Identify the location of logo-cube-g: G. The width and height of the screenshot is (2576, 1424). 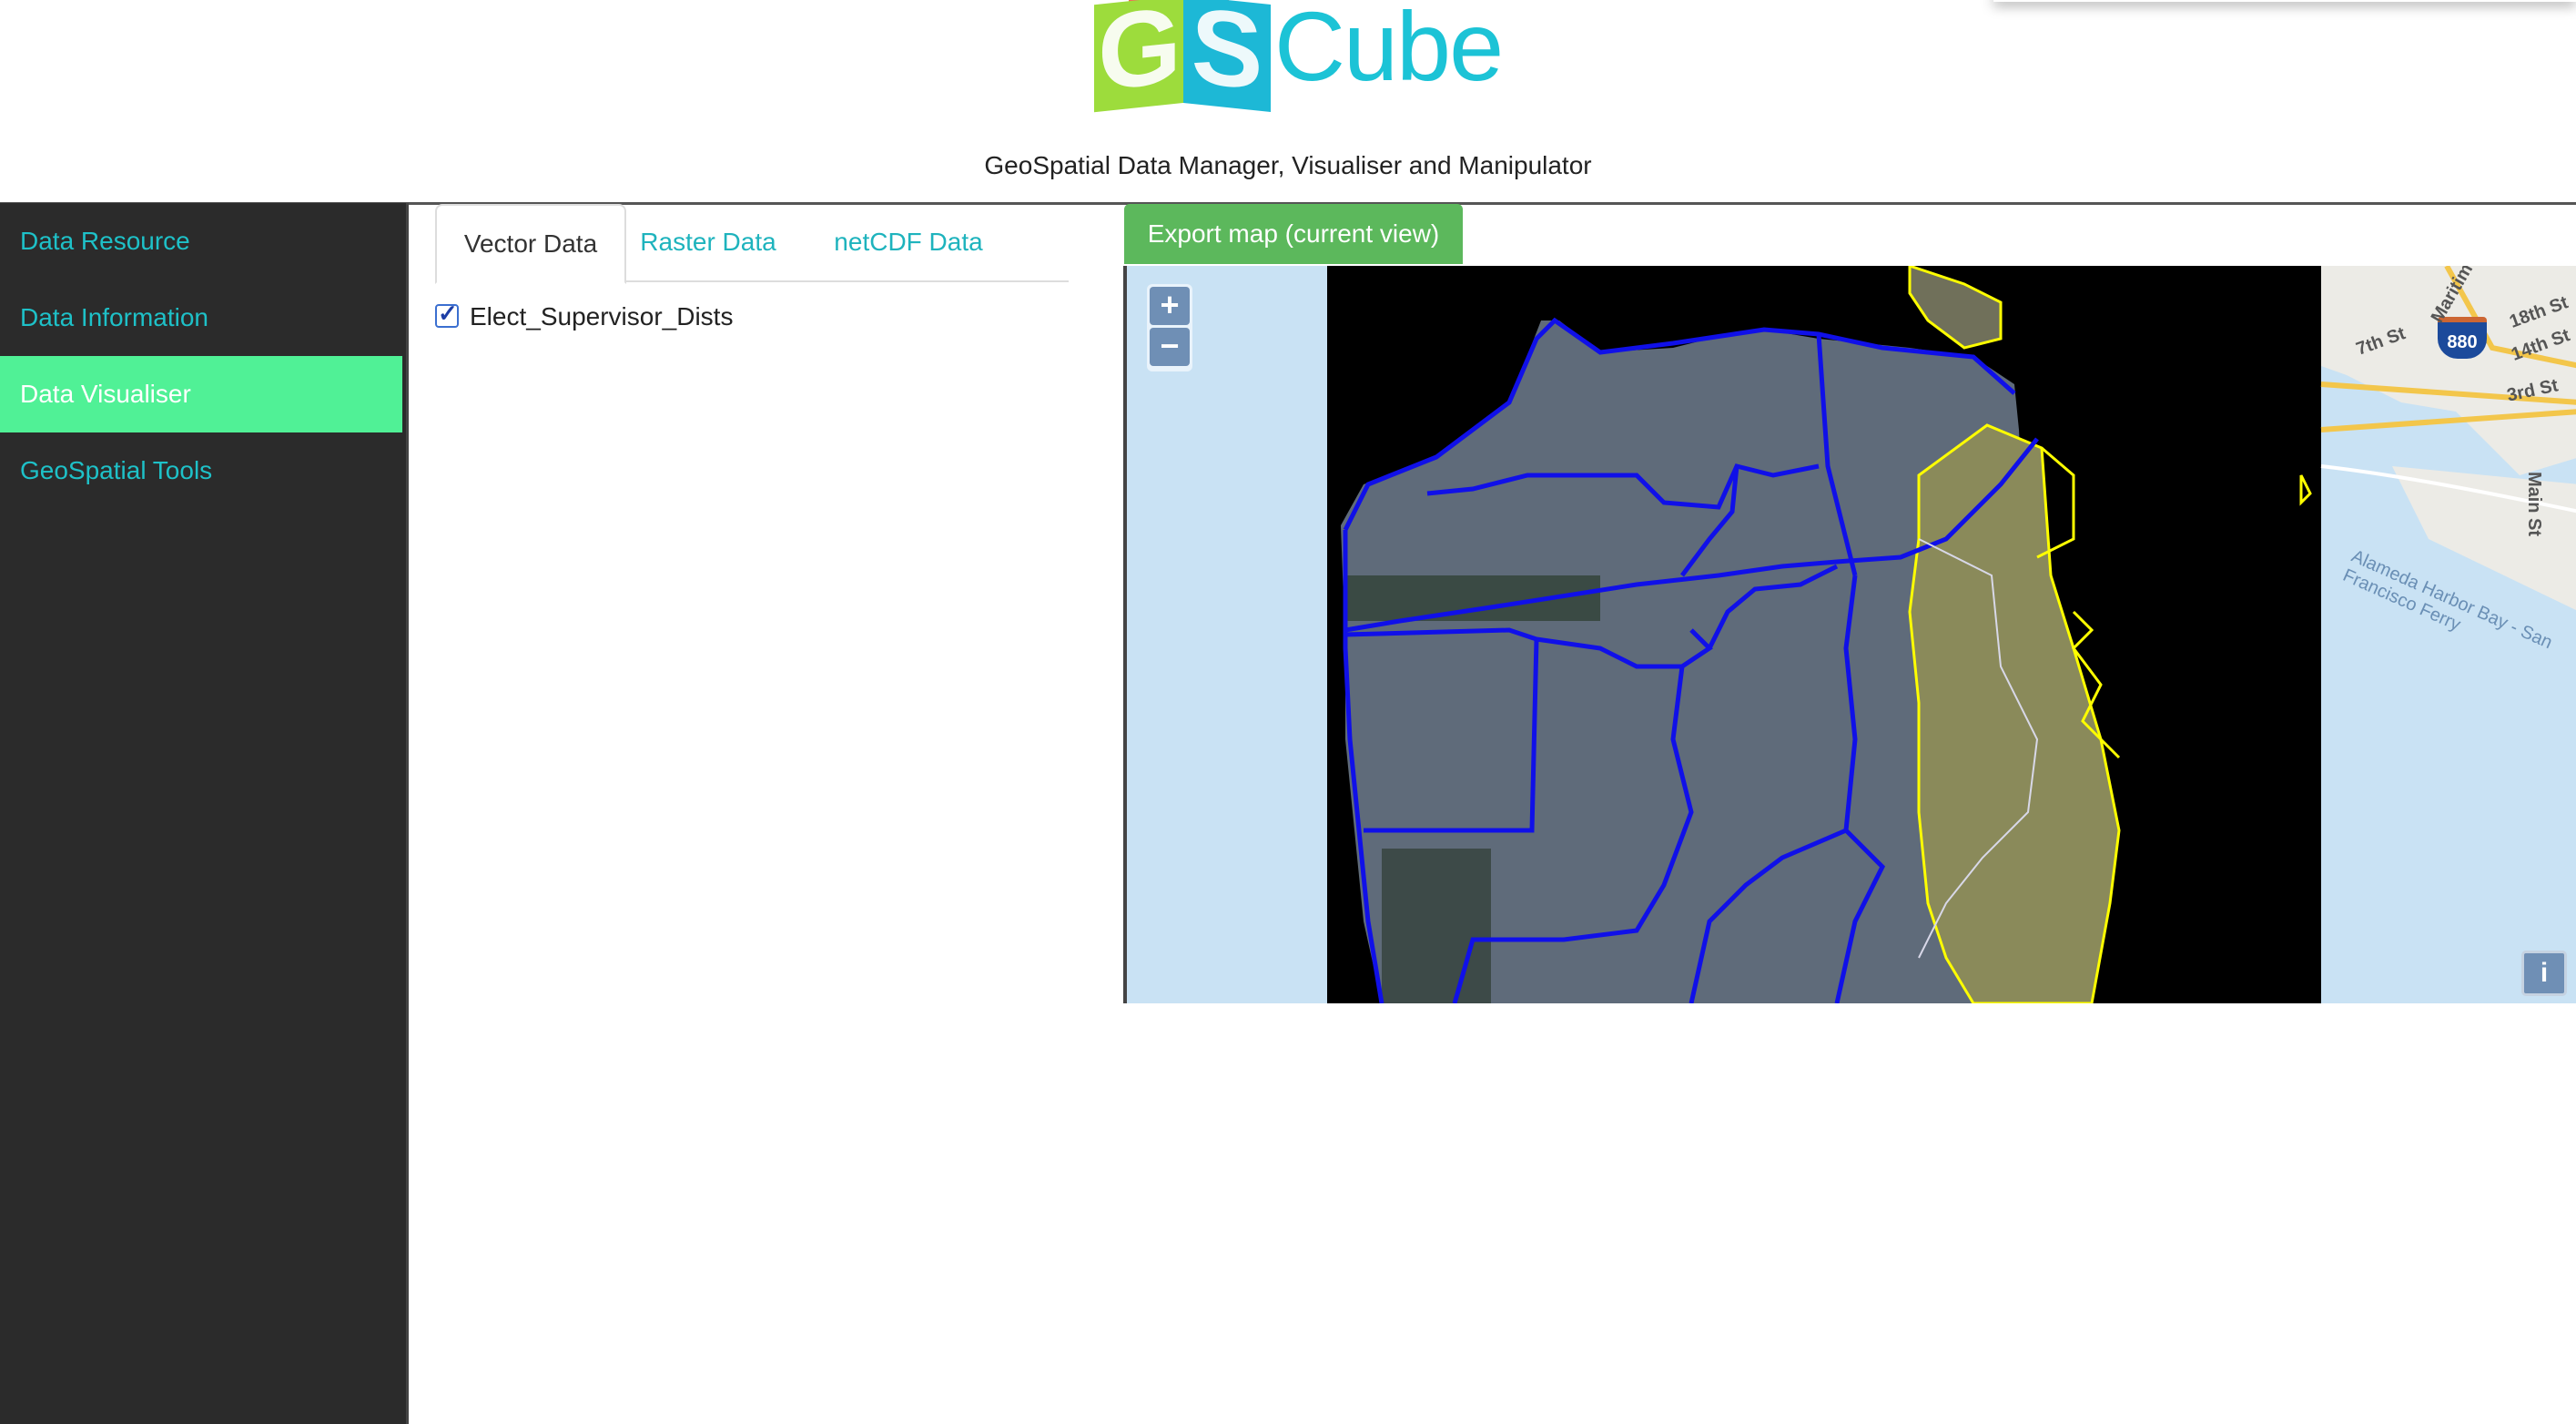
(1139, 57).